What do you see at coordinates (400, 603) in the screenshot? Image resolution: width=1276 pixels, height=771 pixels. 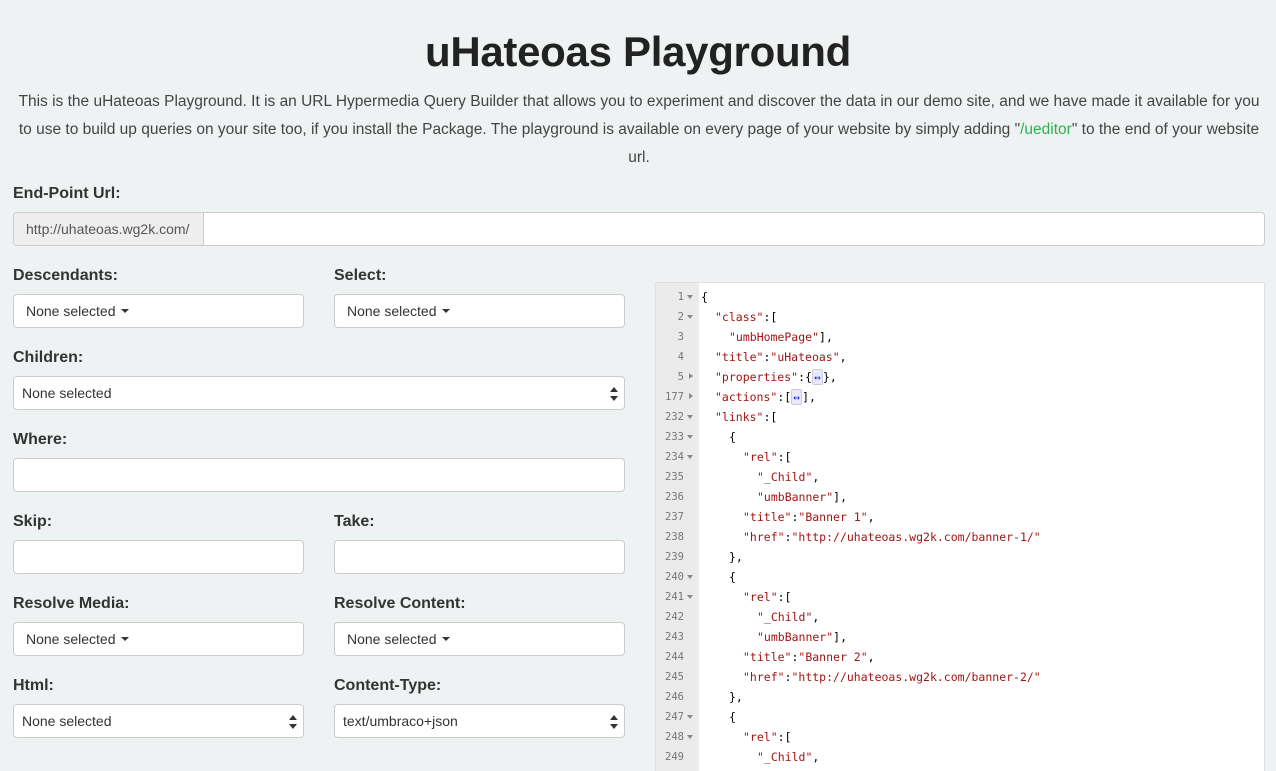 I see `resolve-content-label: Resolve Content:` at bounding box center [400, 603].